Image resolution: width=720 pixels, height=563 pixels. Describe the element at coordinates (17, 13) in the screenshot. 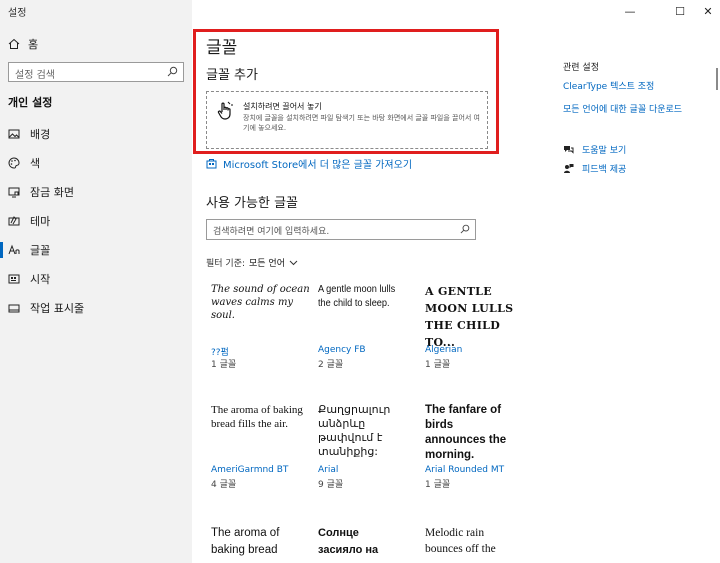

I see `window-title: 설정` at that location.